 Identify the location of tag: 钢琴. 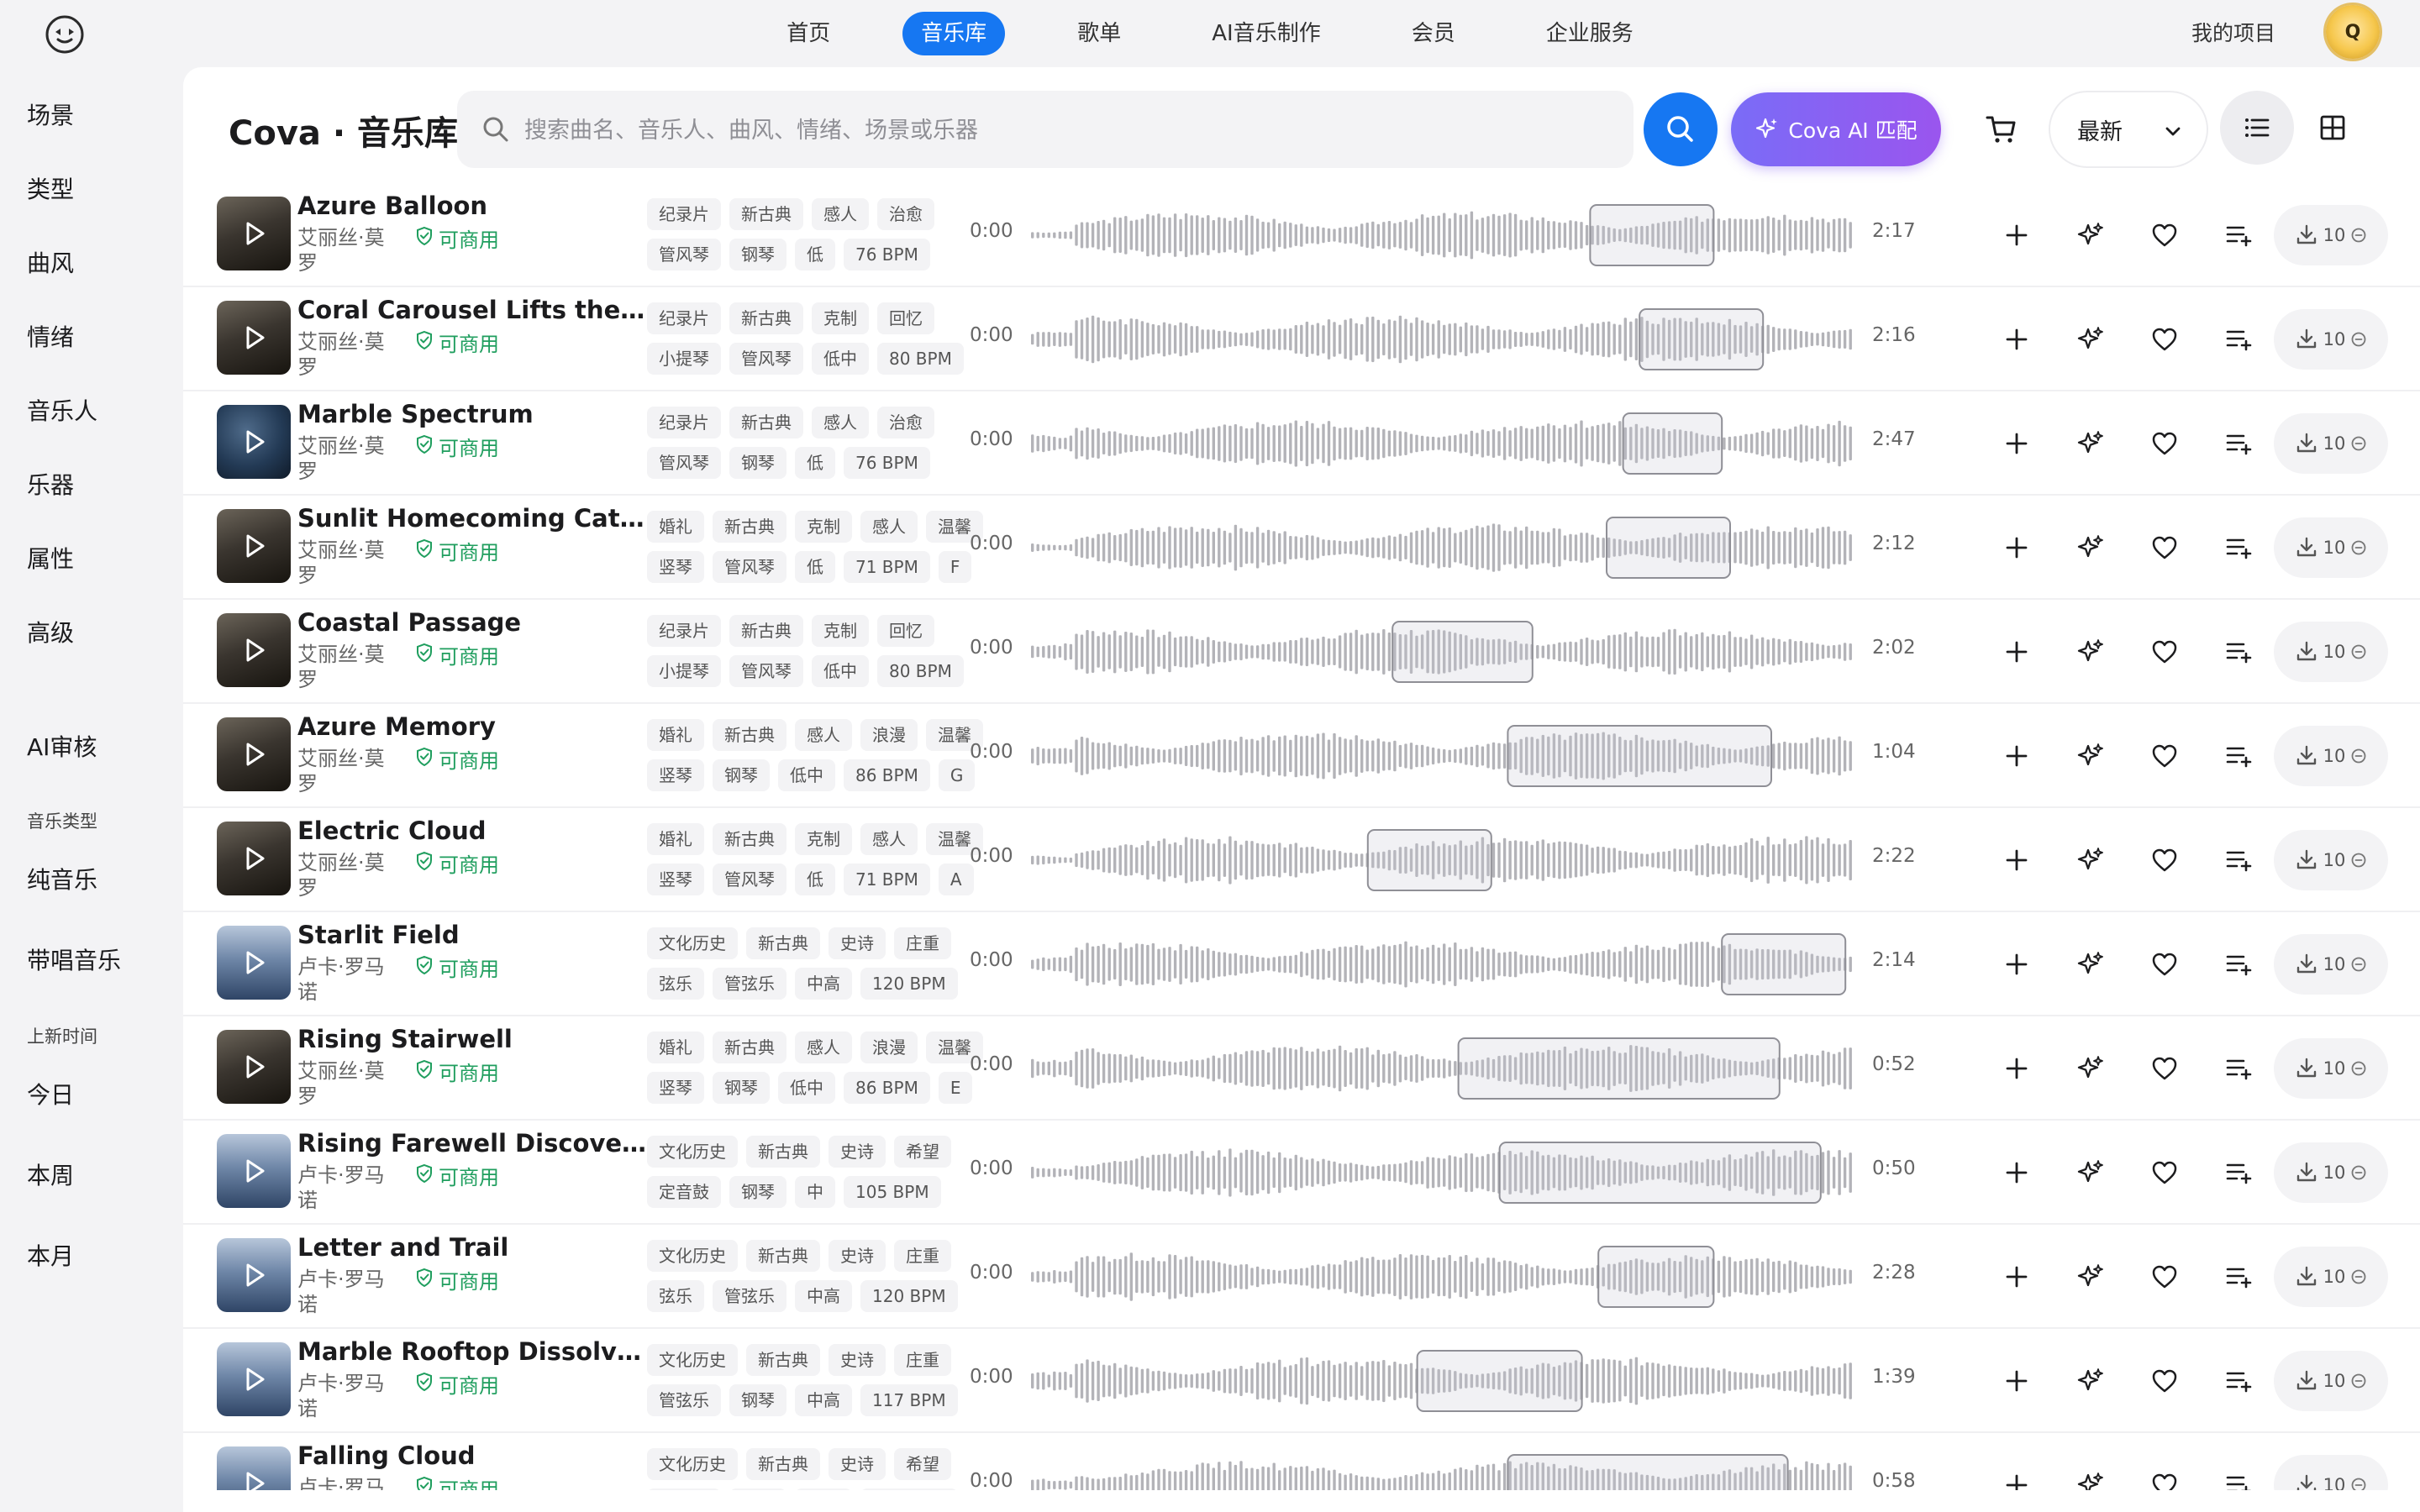
(741, 775).